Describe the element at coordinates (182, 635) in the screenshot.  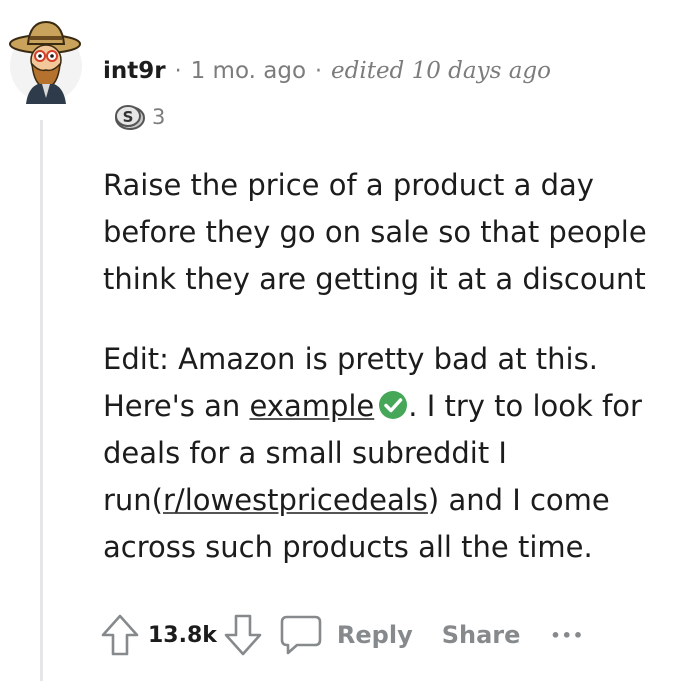
I see `vote-count: 13.8k` at that location.